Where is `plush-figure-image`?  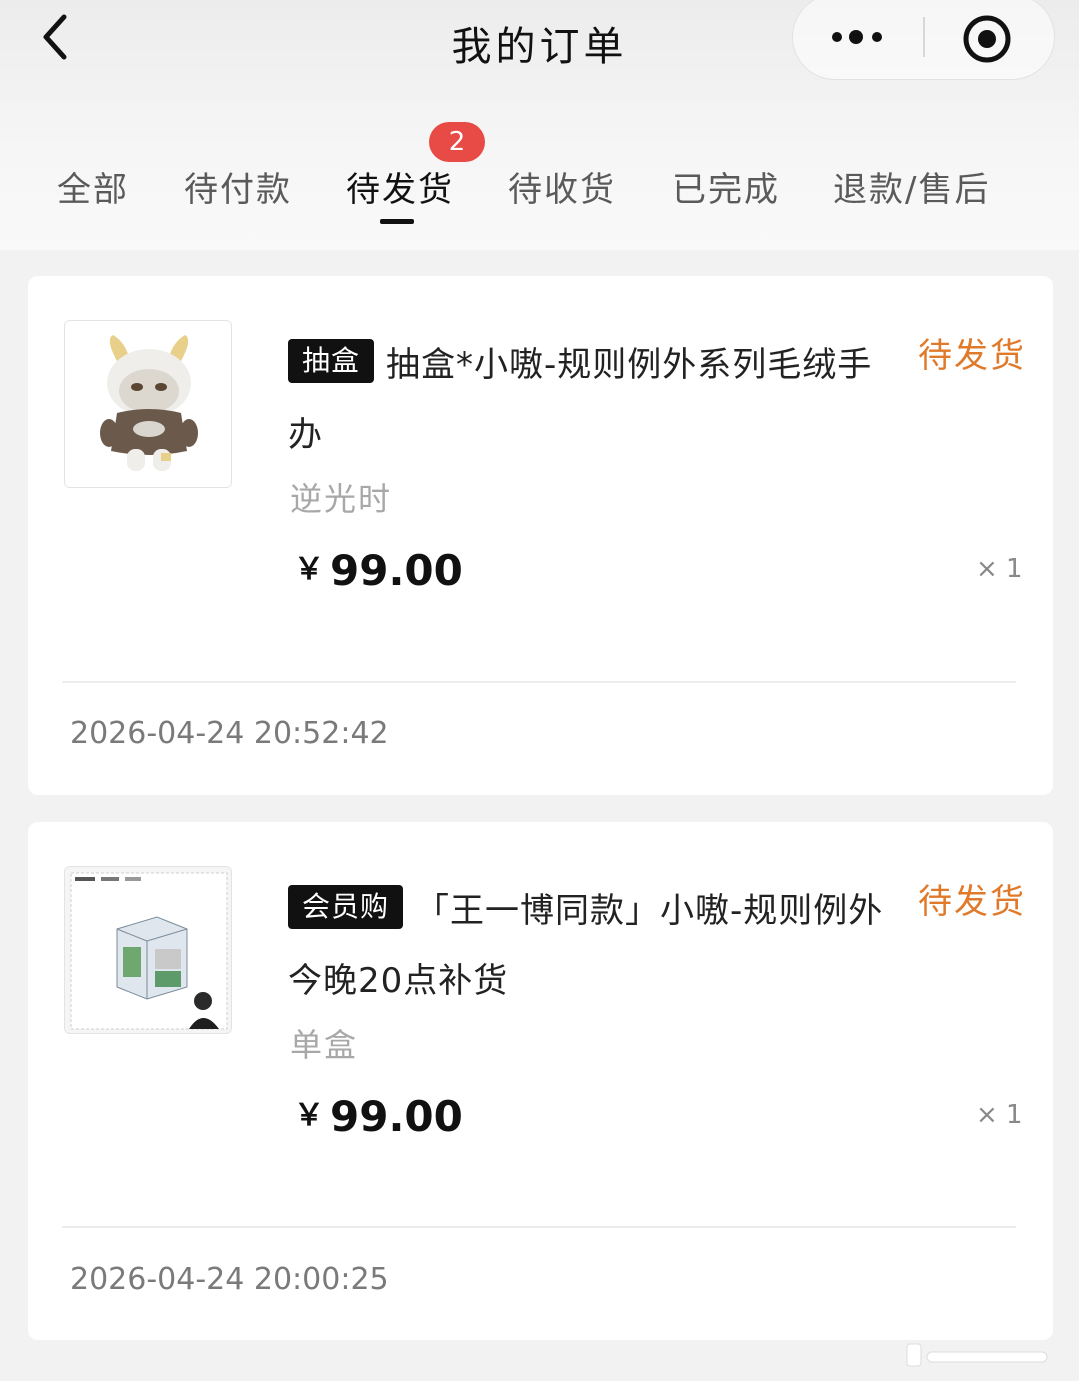 plush-figure-image is located at coordinates (148, 404).